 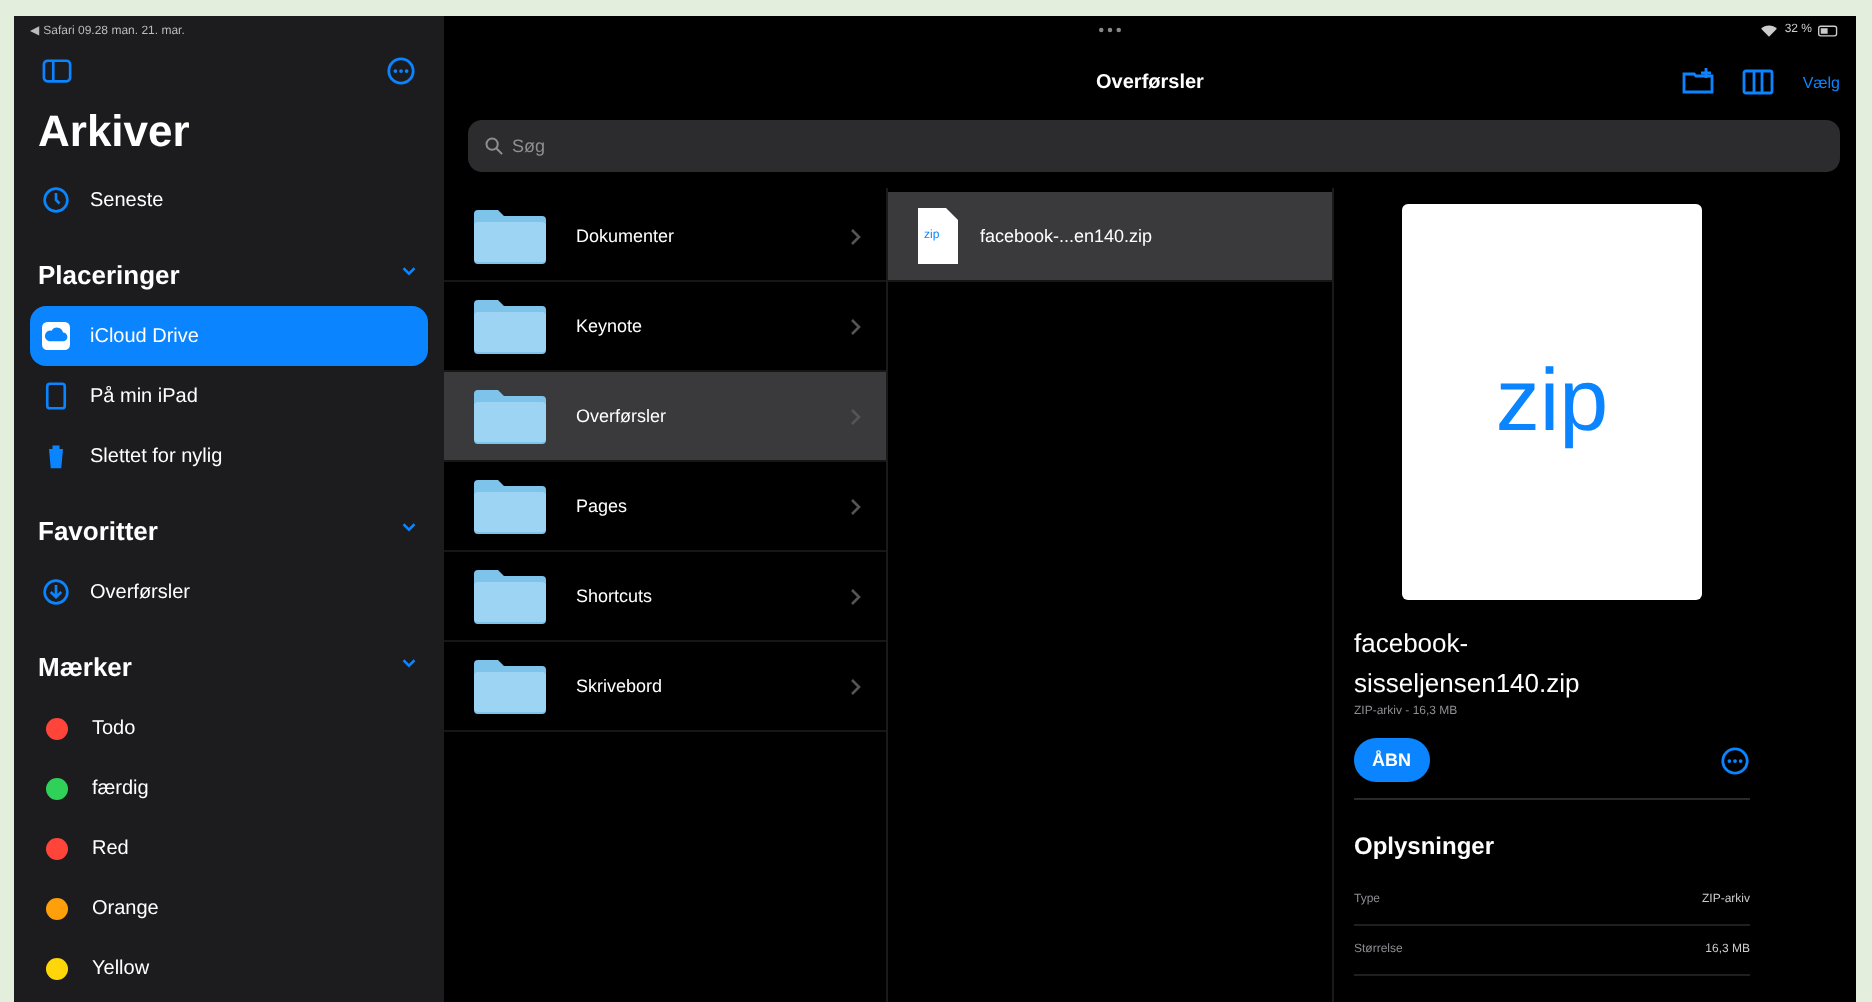 What do you see at coordinates (1391, 760) in the screenshot?
I see `open-button: ÅBN` at bounding box center [1391, 760].